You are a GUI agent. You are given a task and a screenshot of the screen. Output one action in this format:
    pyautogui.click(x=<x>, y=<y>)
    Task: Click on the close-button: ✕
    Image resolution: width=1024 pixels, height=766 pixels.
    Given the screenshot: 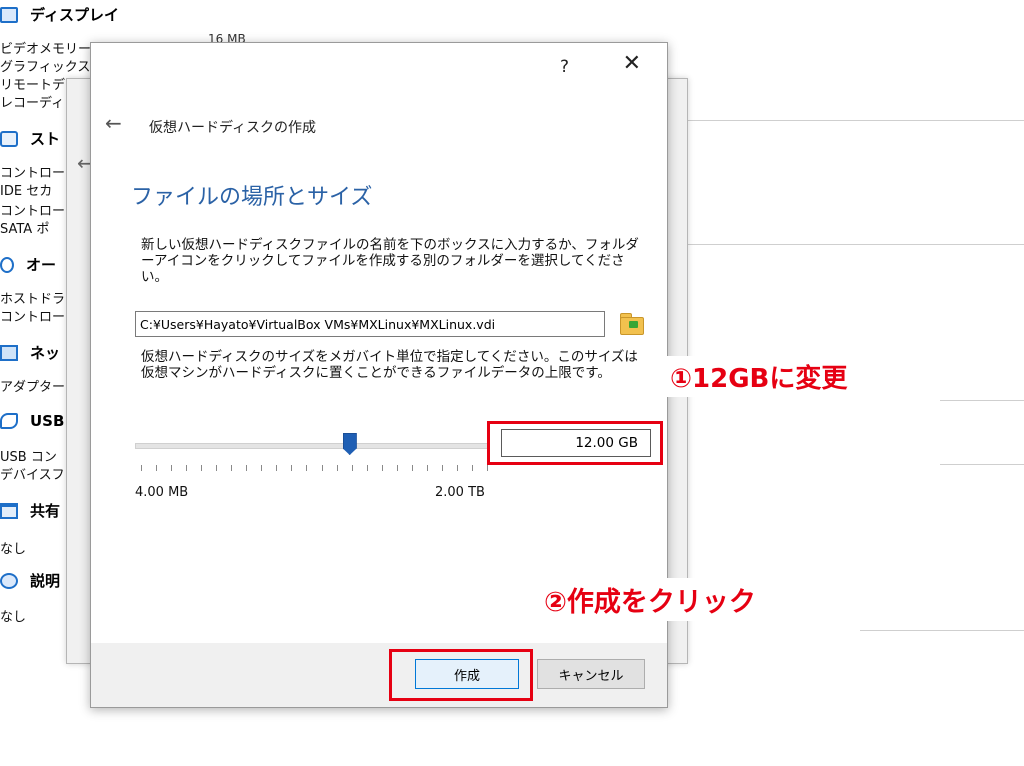 What is the action you would take?
    pyautogui.click(x=632, y=64)
    